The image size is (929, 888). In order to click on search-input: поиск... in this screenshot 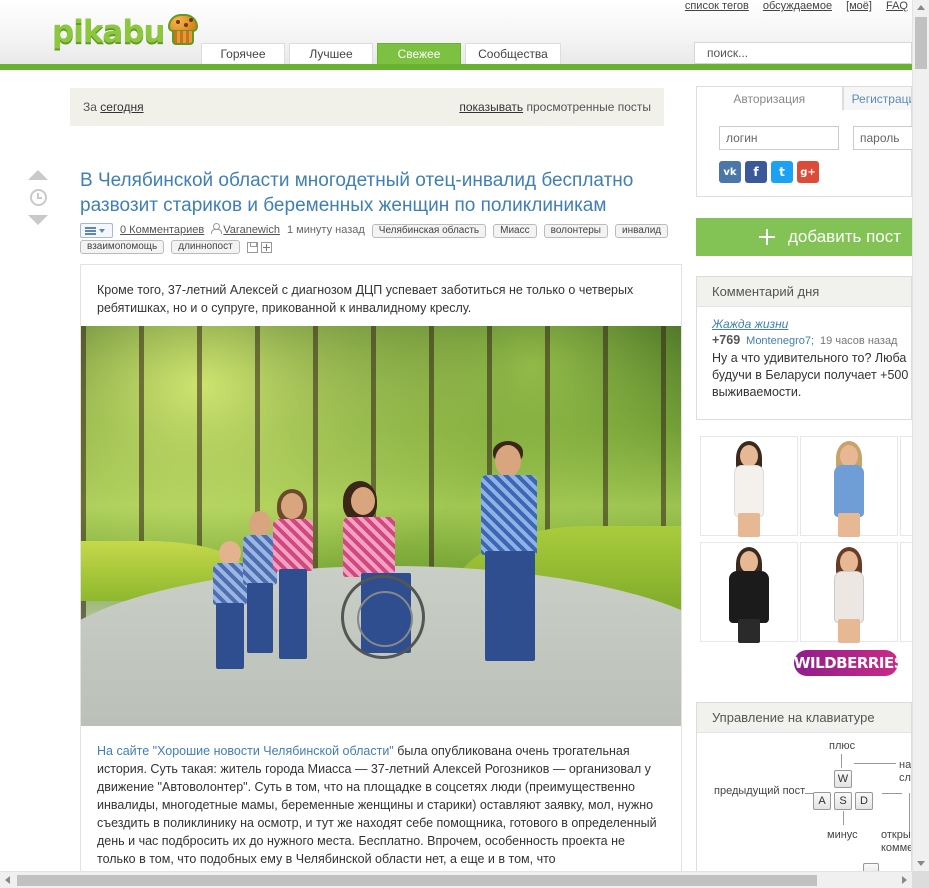, I will do `click(803, 53)`.